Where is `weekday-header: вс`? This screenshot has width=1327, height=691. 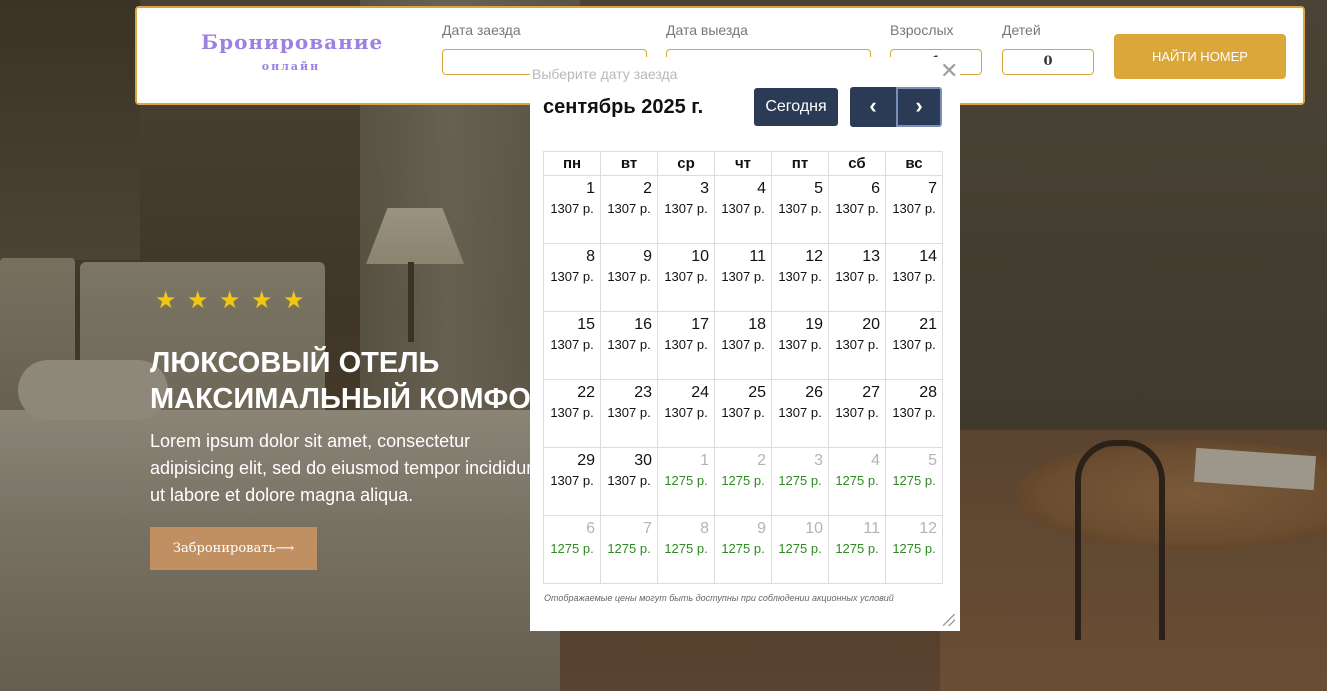
weekday-header: вс is located at coordinates (914, 163).